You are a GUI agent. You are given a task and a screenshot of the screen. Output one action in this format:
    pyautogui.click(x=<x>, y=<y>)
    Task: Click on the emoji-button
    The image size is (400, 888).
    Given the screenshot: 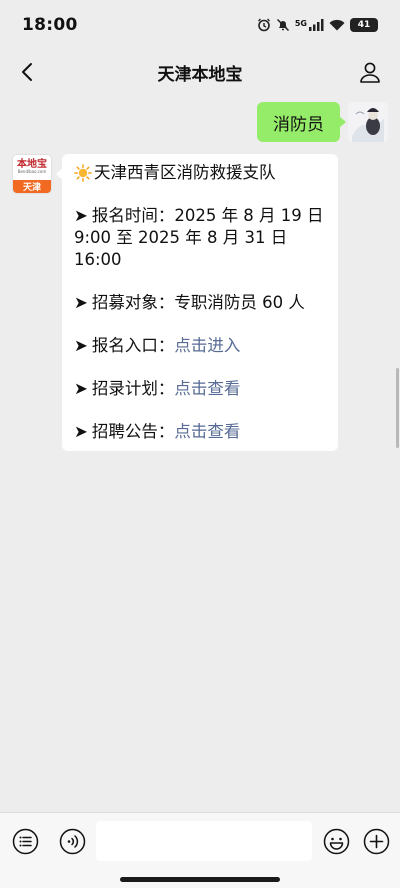 What is the action you would take?
    pyautogui.click(x=336, y=841)
    